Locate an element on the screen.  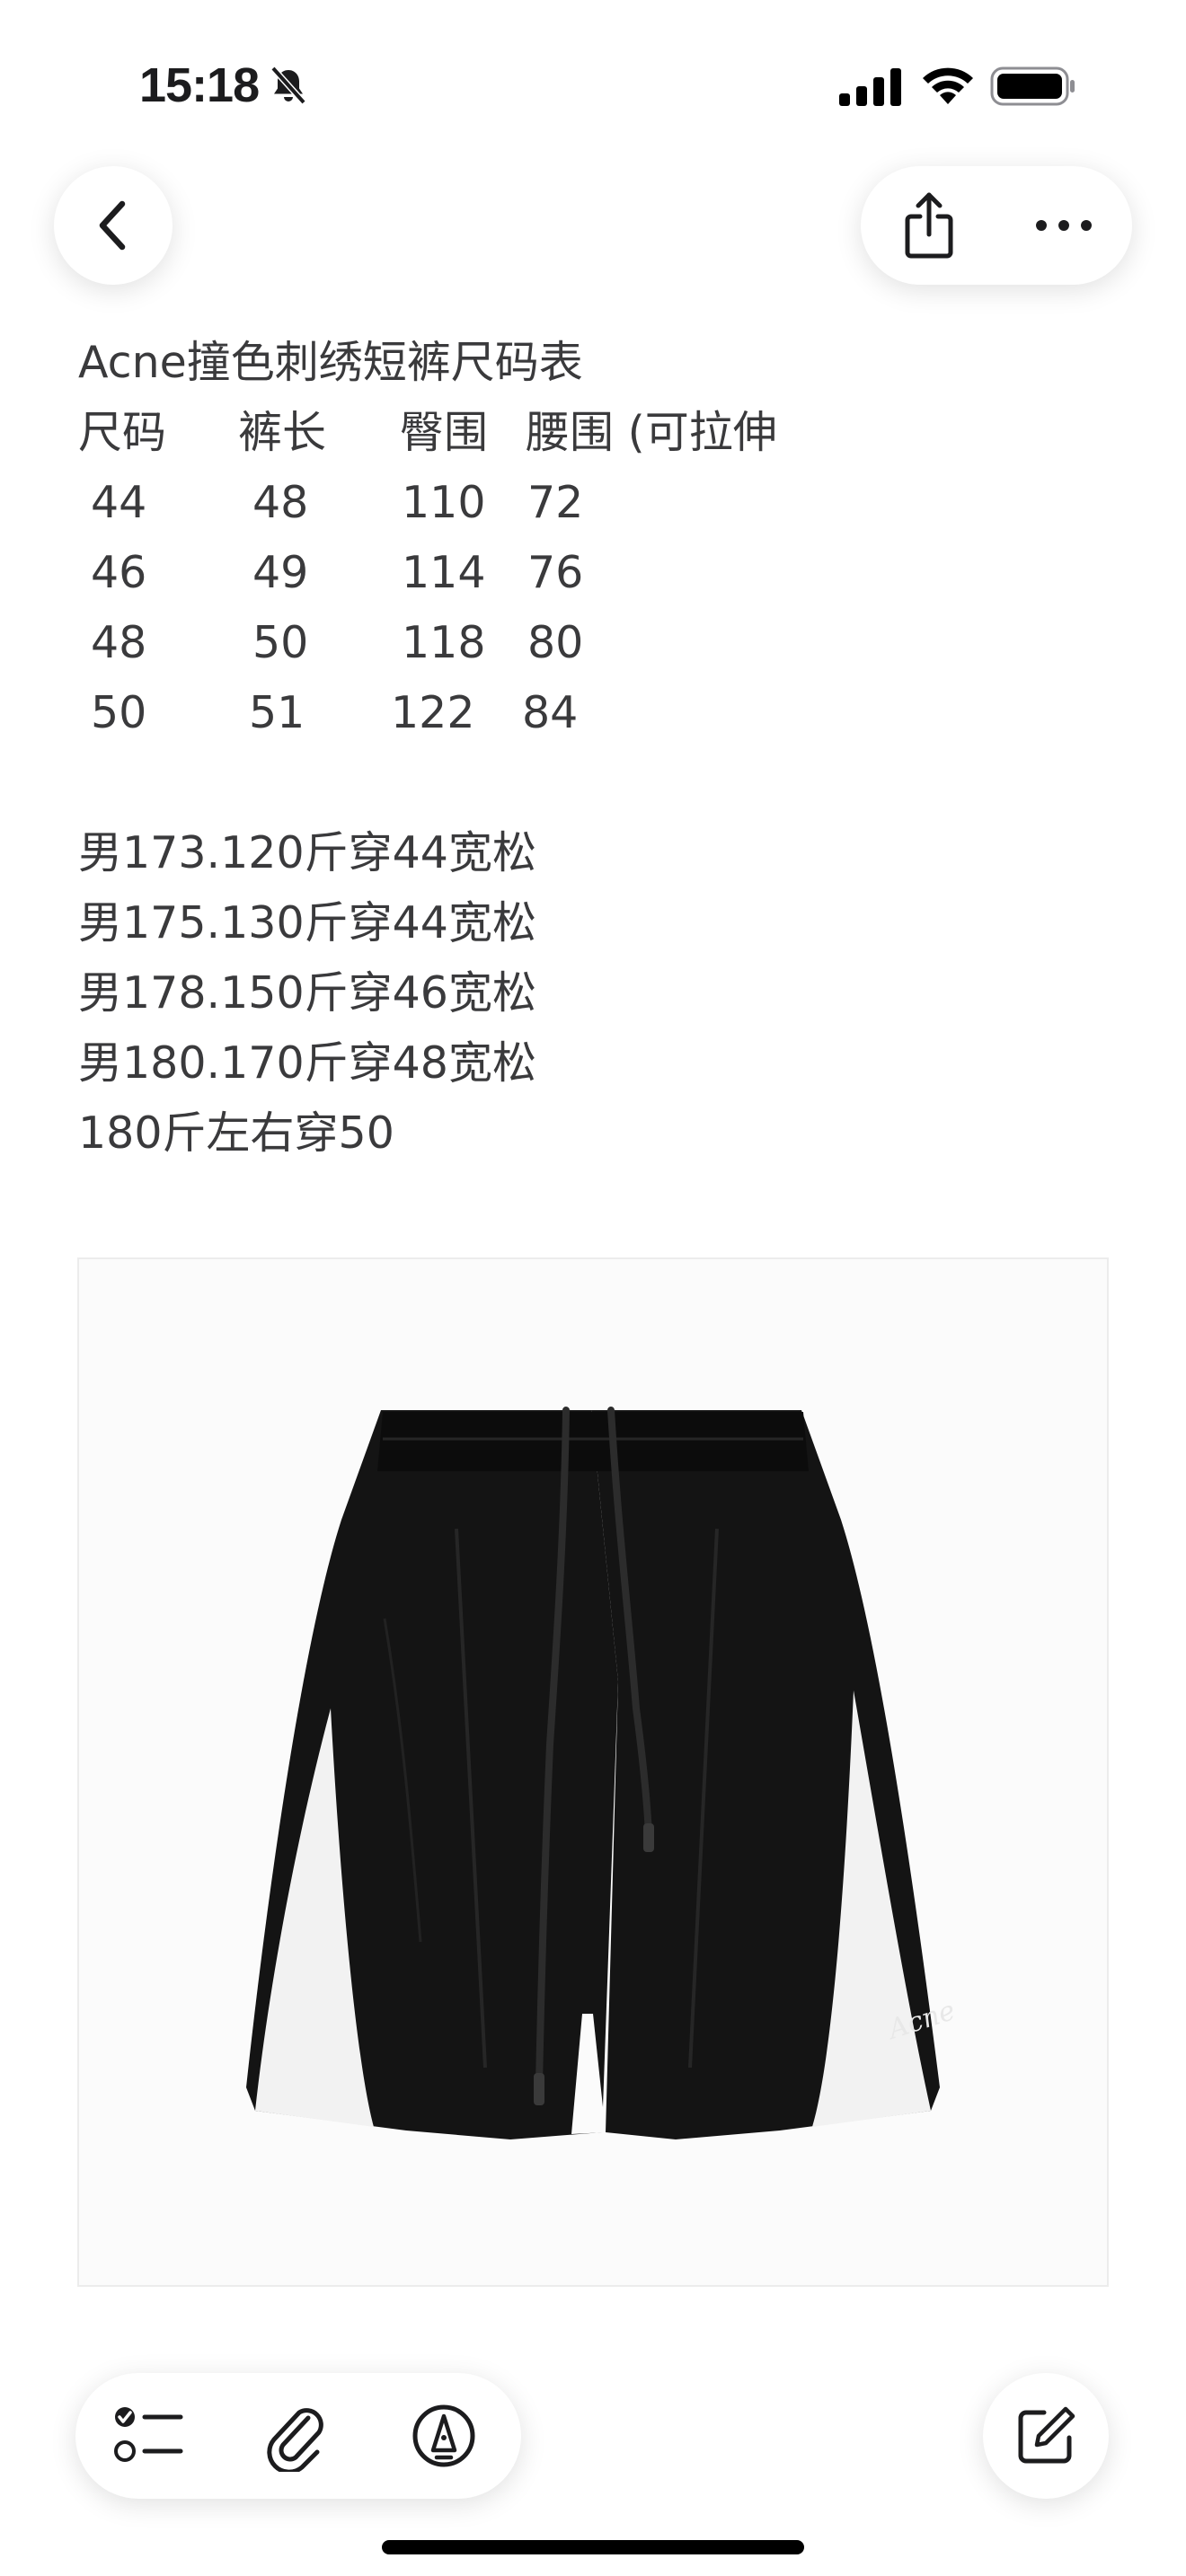
battery-icon is located at coordinates (1032, 86).